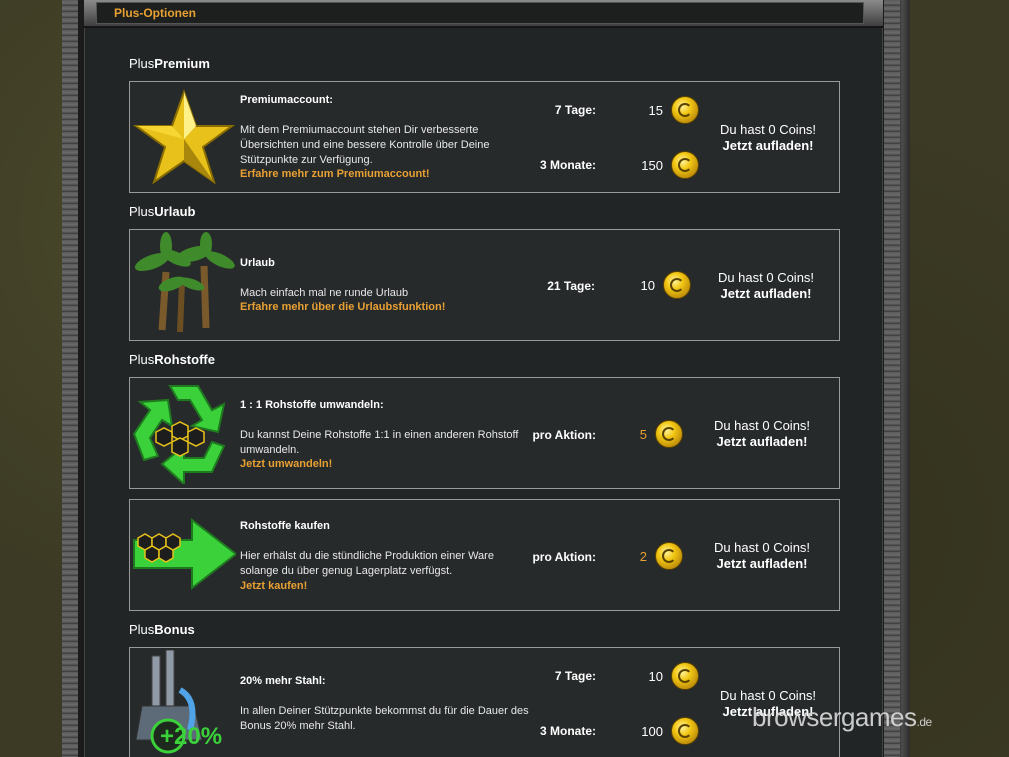 This screenshot has height=757, width=1009. I want to click on palm-trees-icon, so click(184, 282).